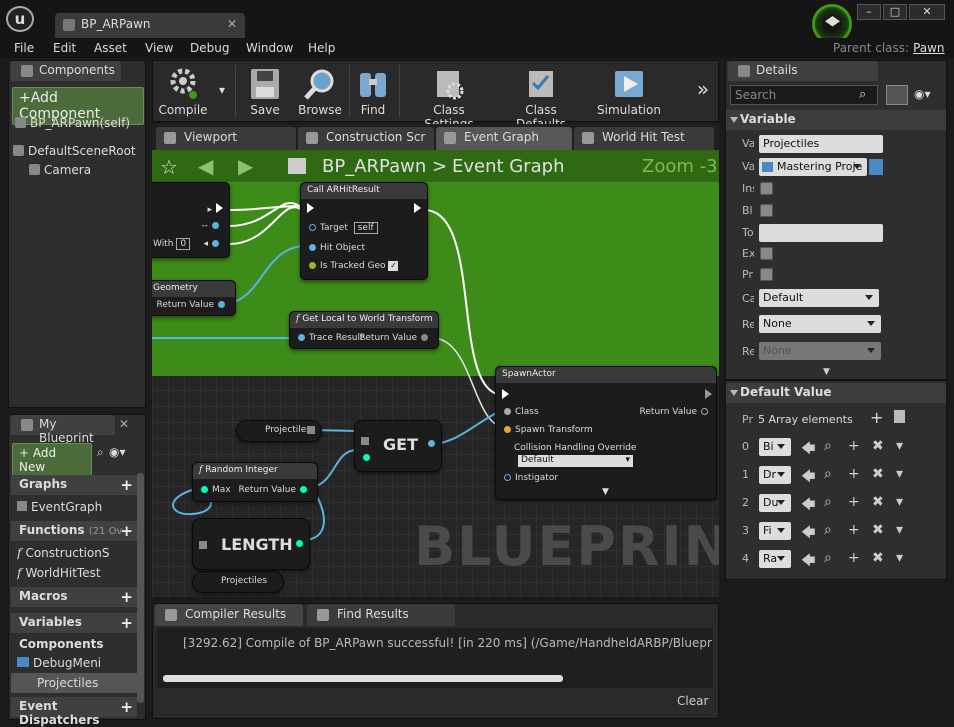  Describe the element at coordinates (126, 485) in the screenshot. I see `add-graph-icon: +` at that location.